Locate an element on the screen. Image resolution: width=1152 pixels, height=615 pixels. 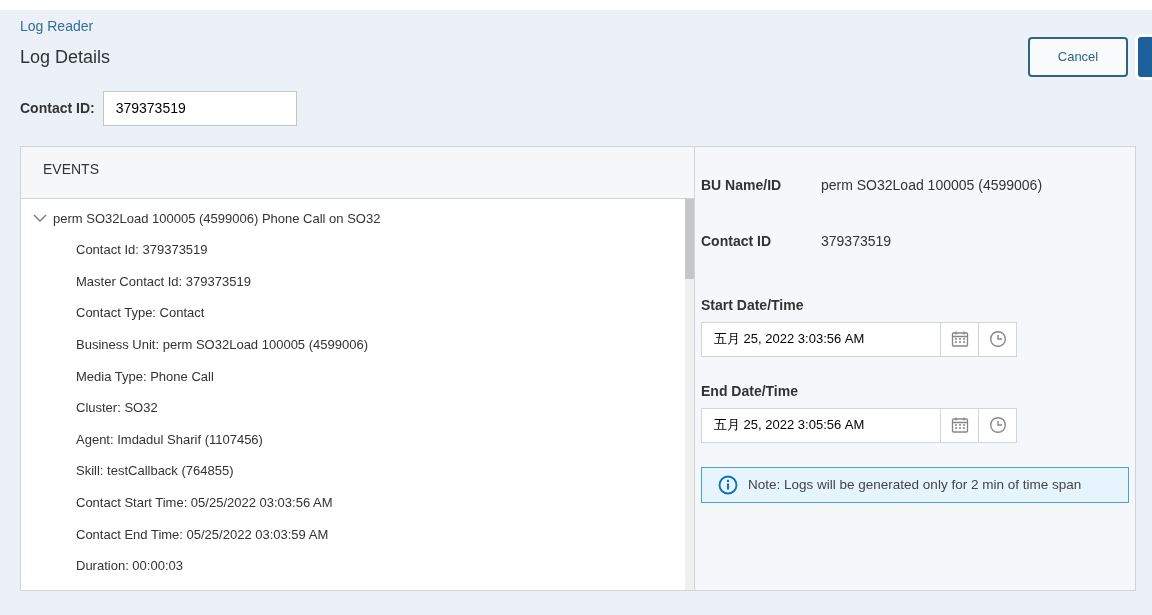
field-label: Start Date/Time is located at coordinates (753, 305).